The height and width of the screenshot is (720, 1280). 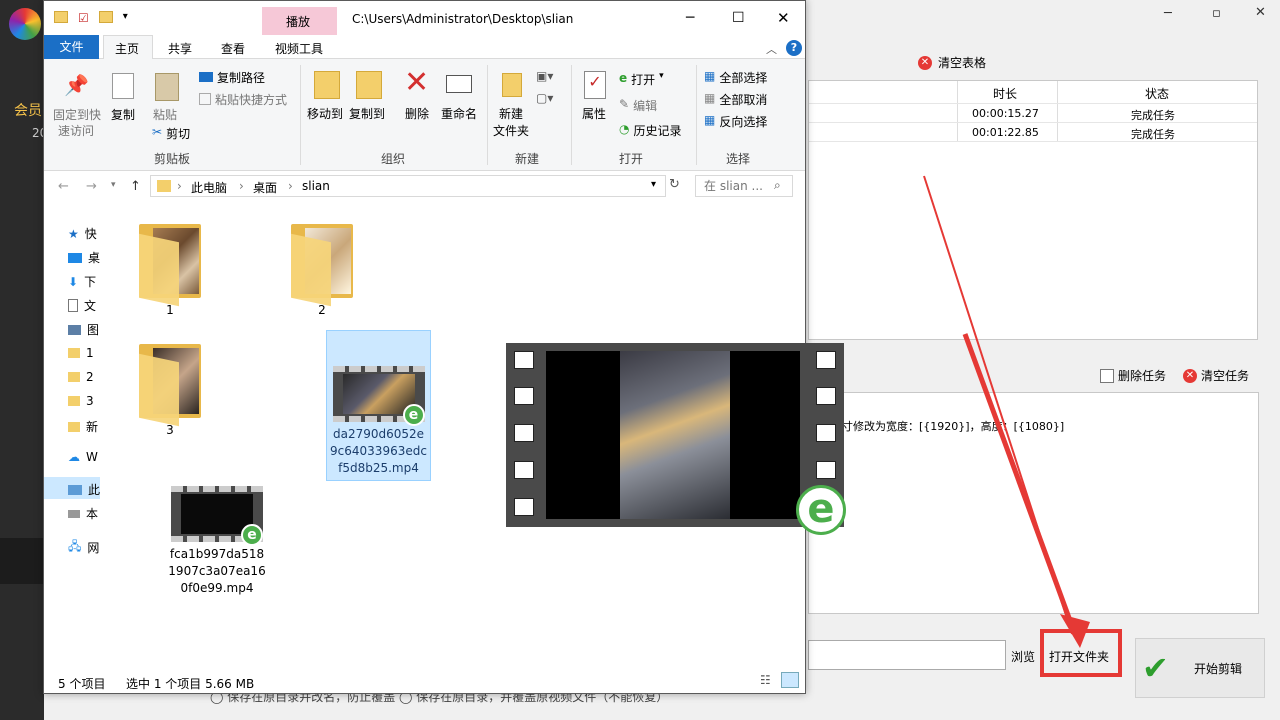 What do you see at coordinates (83, 547) in the screenshot?
I see `nav-item-network: 🖧 网` at bounding box center [83, 547].